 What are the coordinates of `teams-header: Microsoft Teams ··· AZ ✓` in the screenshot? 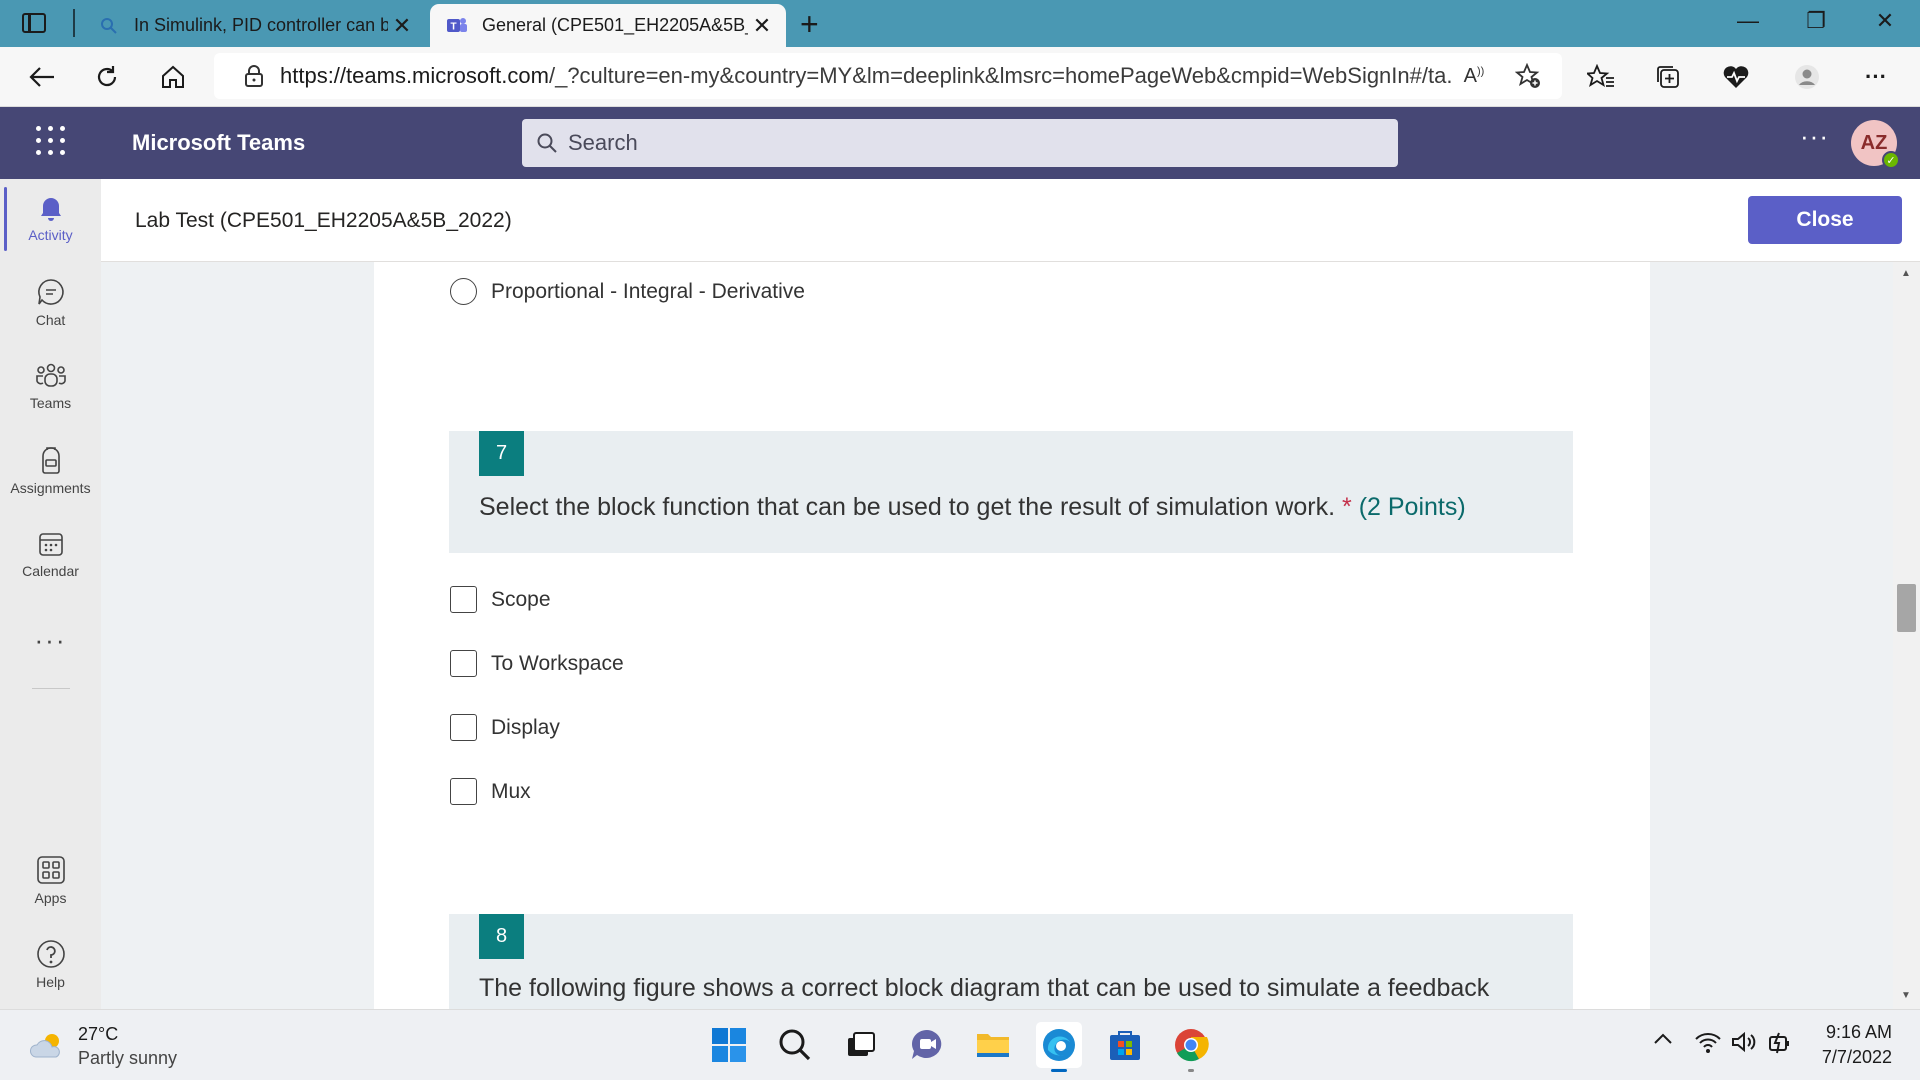 It's located at (960, 143).